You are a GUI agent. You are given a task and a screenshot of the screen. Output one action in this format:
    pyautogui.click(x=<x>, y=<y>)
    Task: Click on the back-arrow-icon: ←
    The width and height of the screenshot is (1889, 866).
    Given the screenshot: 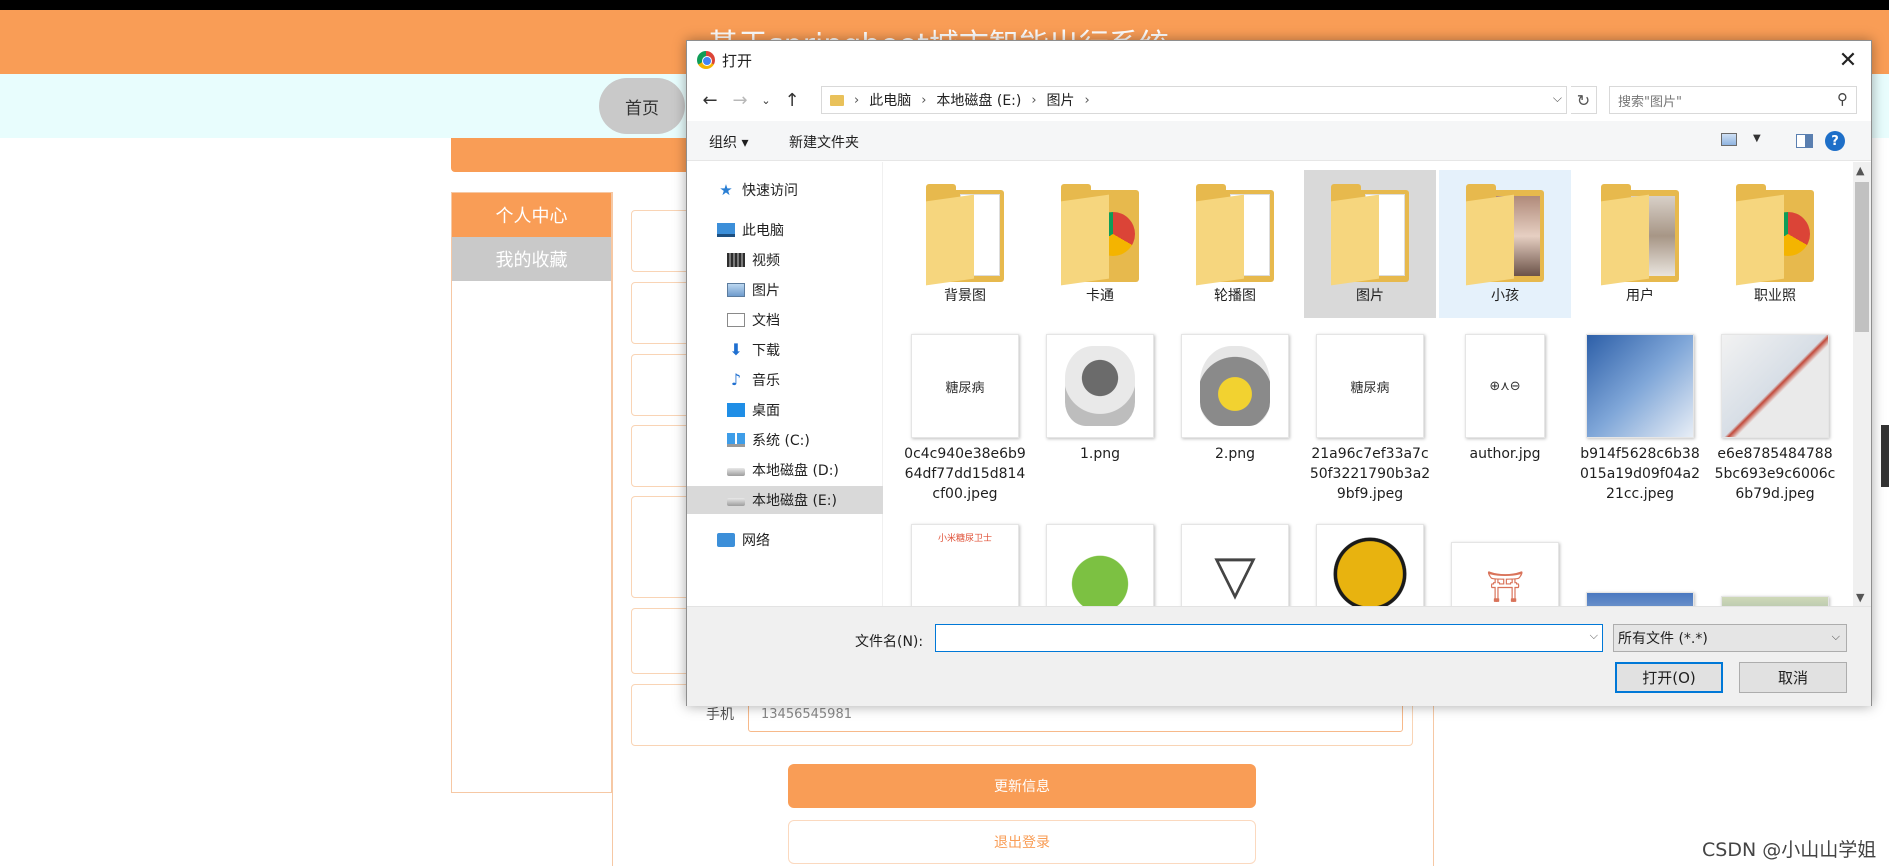 What is the action you would take?
    pyautogui.click(x=710, y=100)
    